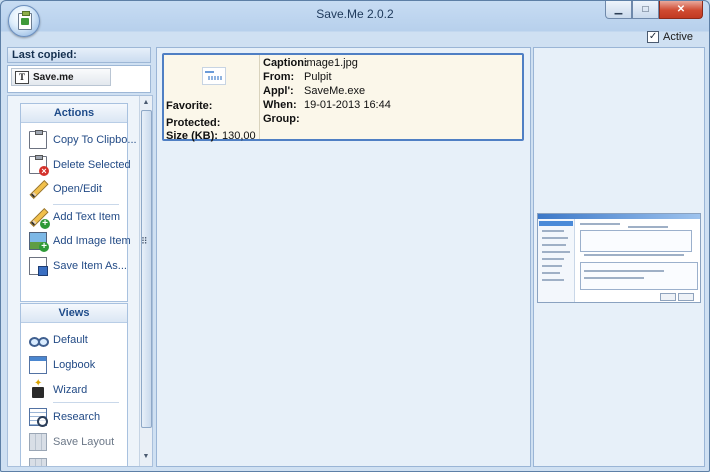 This screenshot has height=472, width=710. I want to click on appl-label: Appl':, so click(278, 91).